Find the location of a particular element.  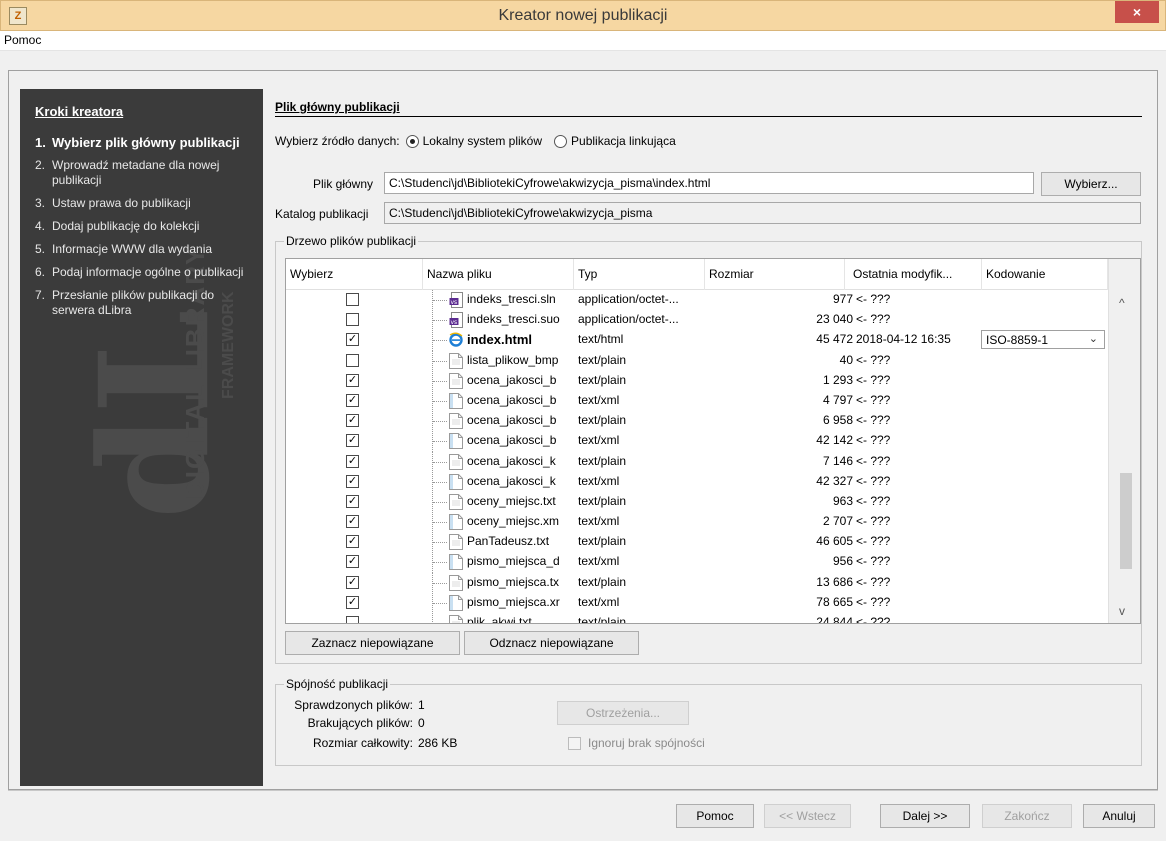

file-size: 42 142 is located at coordinates (834, 440).